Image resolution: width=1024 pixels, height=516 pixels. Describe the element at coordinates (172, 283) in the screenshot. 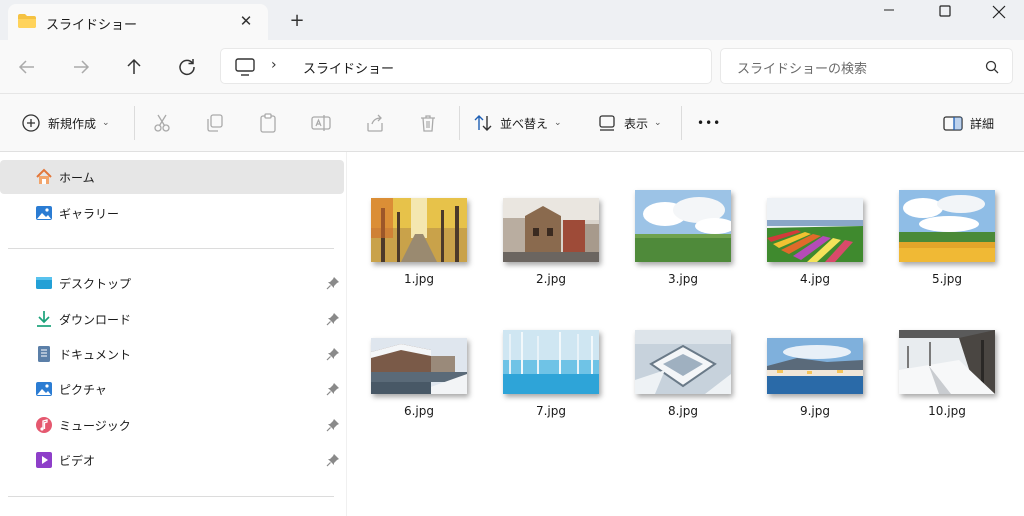

I see `sidebar-item-desktop: デスクトップ` at that location.